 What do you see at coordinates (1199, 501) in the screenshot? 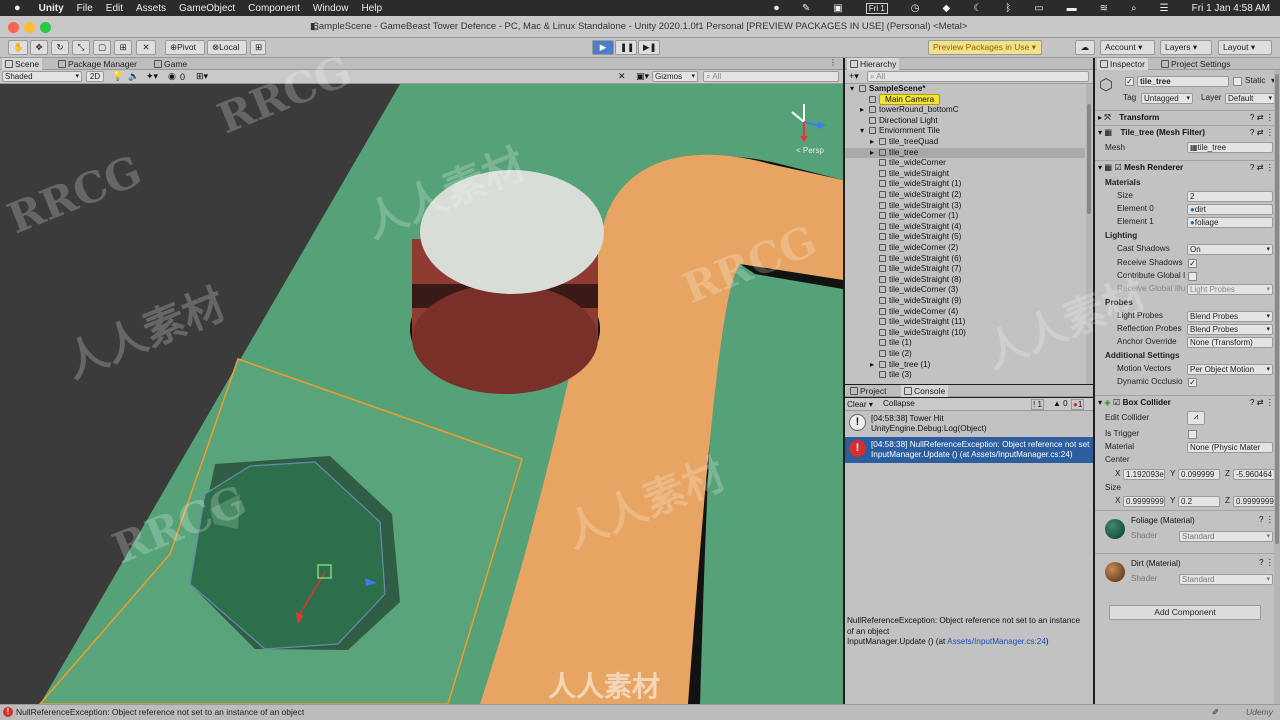
I see `size-y-field: 0.2` at bounding box center [1199, 501].